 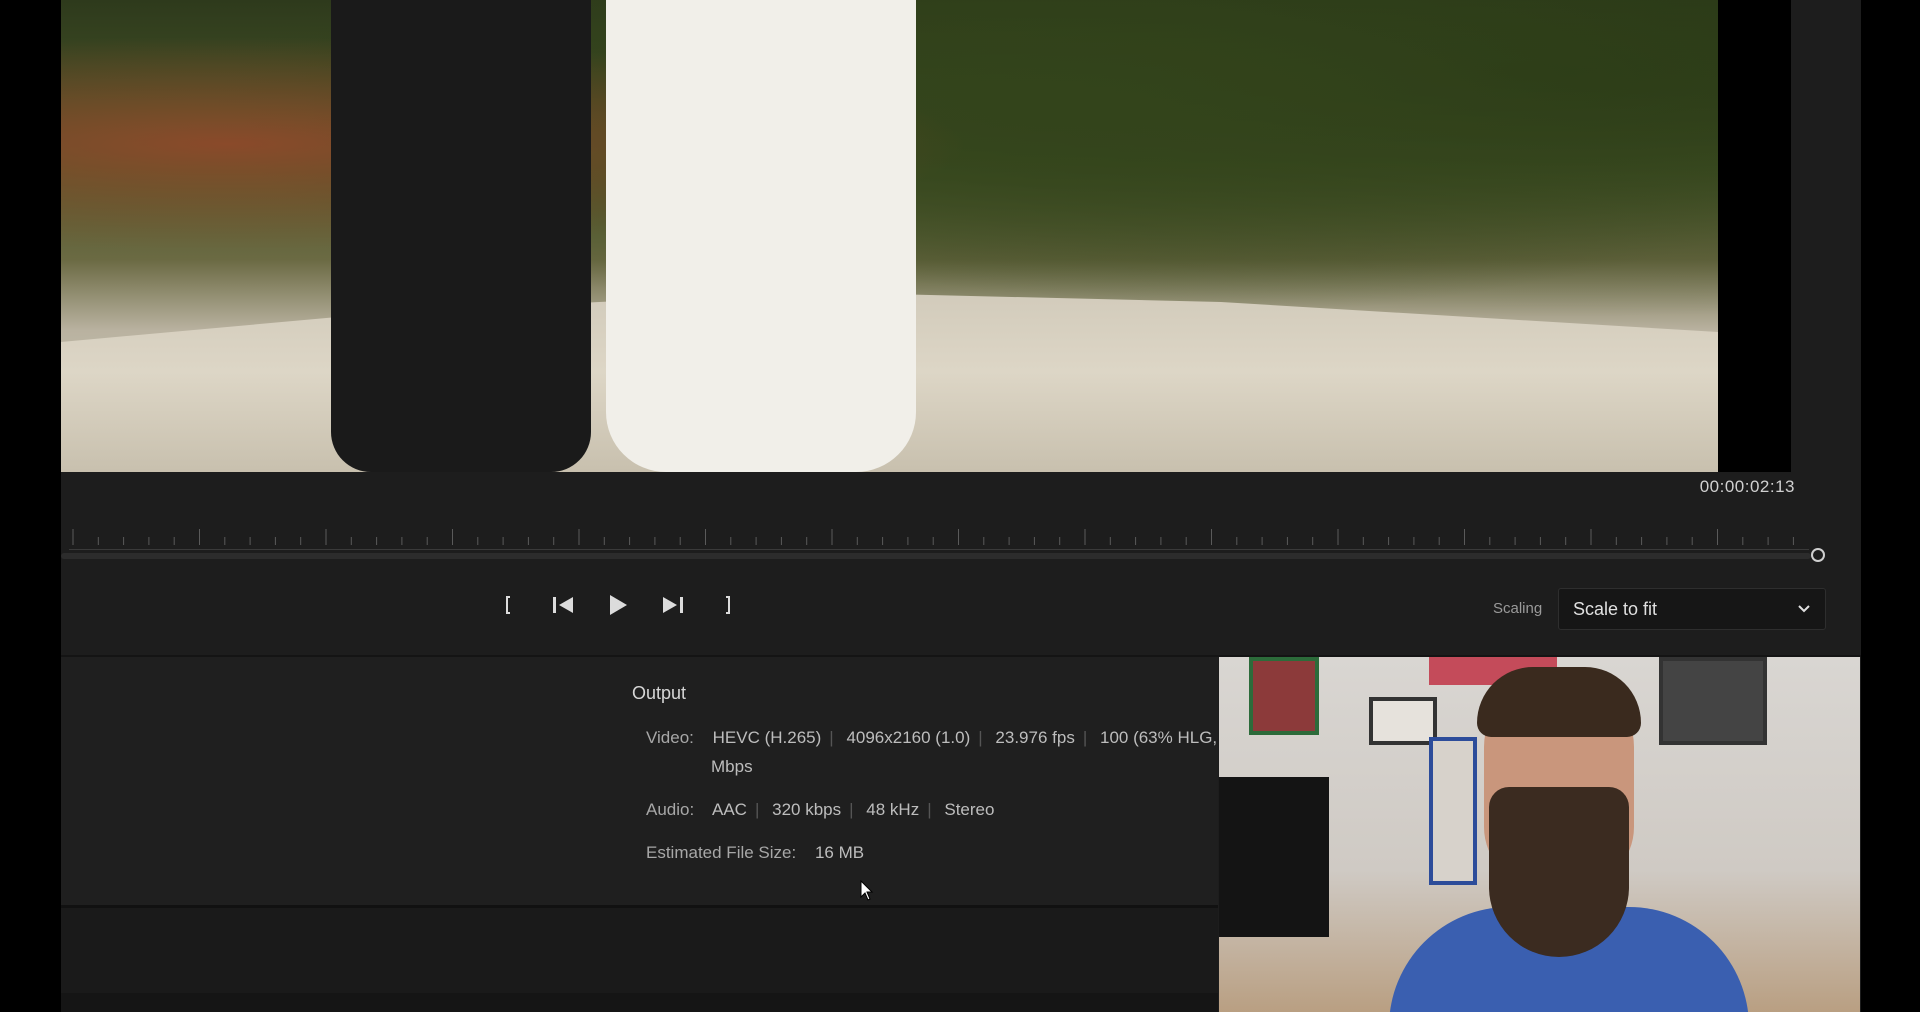 What do you see at coordinates (1615, 608) in the screenshot?
I see `scaling-value: Scale to fit` at bounding box center [1615, 608].